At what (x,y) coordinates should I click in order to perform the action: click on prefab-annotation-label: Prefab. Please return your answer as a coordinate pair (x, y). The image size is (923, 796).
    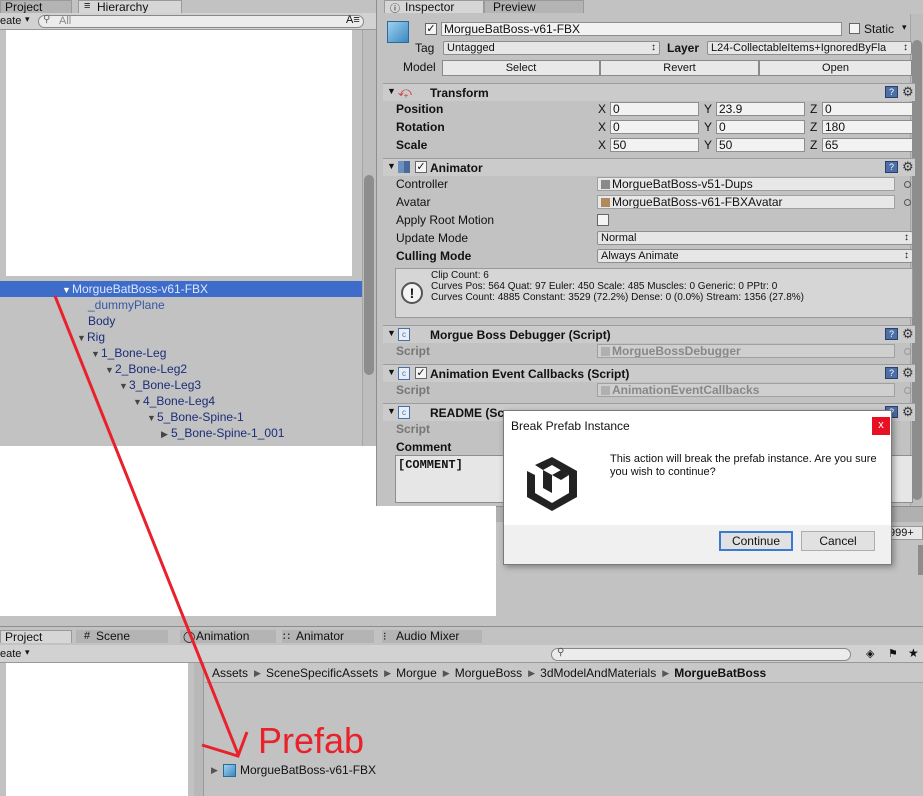
    Looking at the image, I should click on (311, 740).